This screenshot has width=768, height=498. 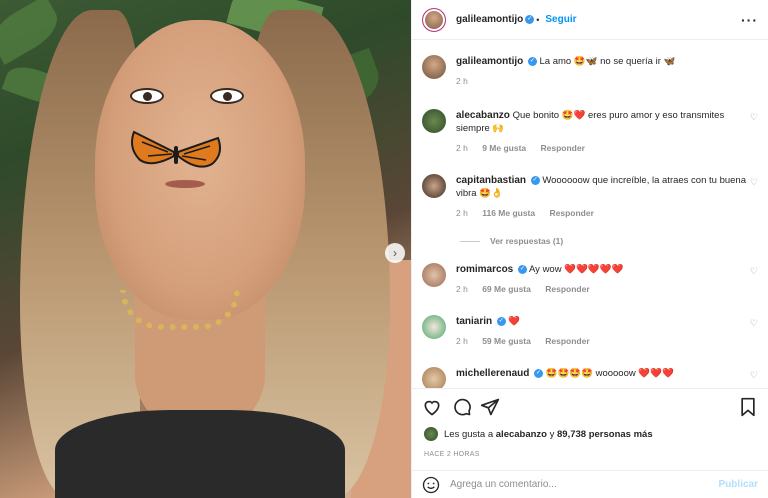 I want to click on next-photo-button: ›, so click(x=395, y=253).